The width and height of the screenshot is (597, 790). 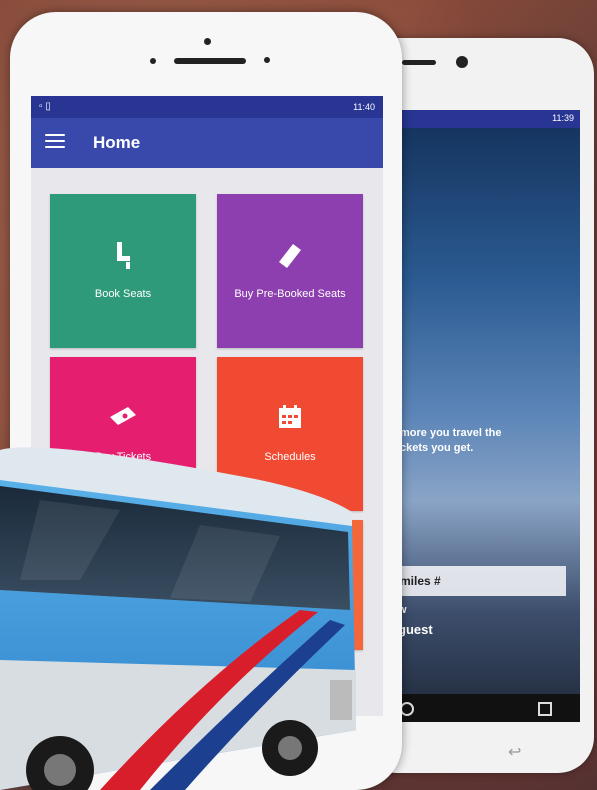 I want to click on front-sensor, so click(x=207, y=41).